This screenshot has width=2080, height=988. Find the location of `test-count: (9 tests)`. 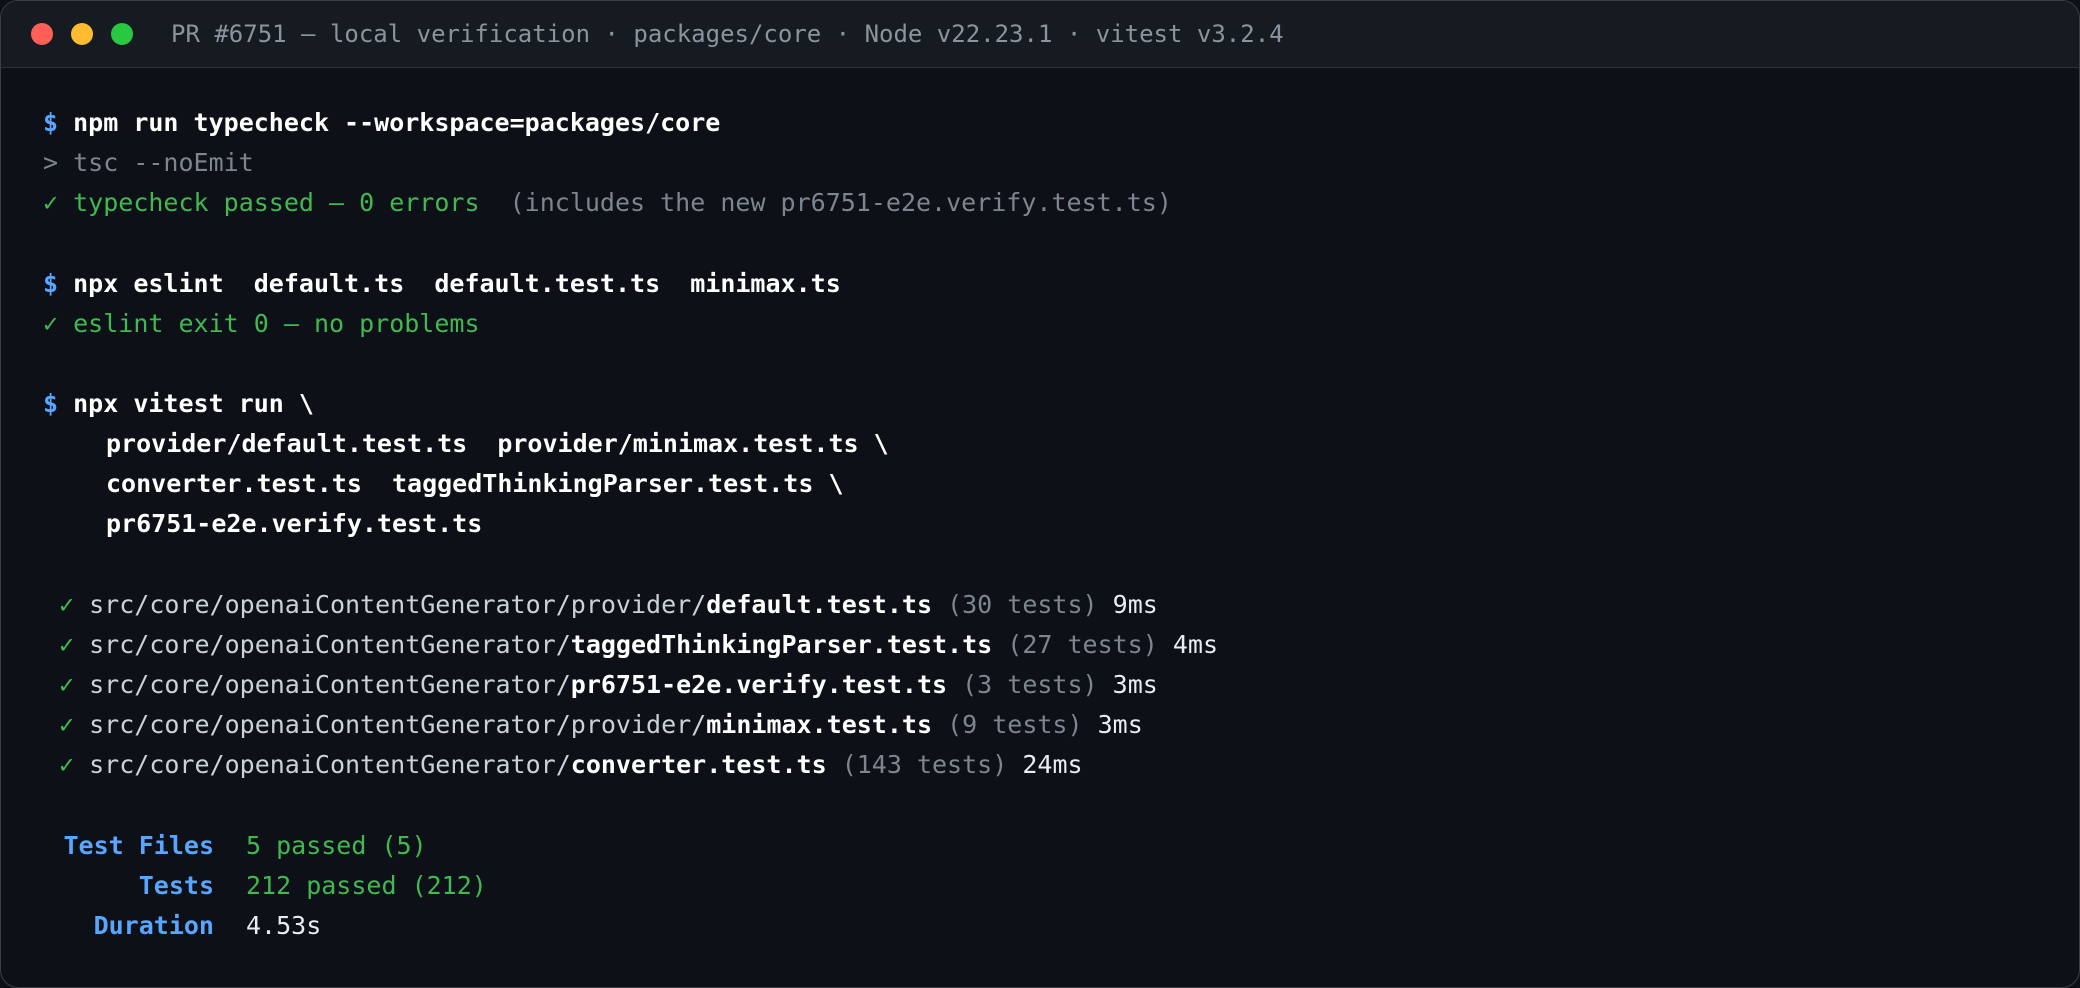

test-count: (9 tests) is located at coordinates (1015, 724).